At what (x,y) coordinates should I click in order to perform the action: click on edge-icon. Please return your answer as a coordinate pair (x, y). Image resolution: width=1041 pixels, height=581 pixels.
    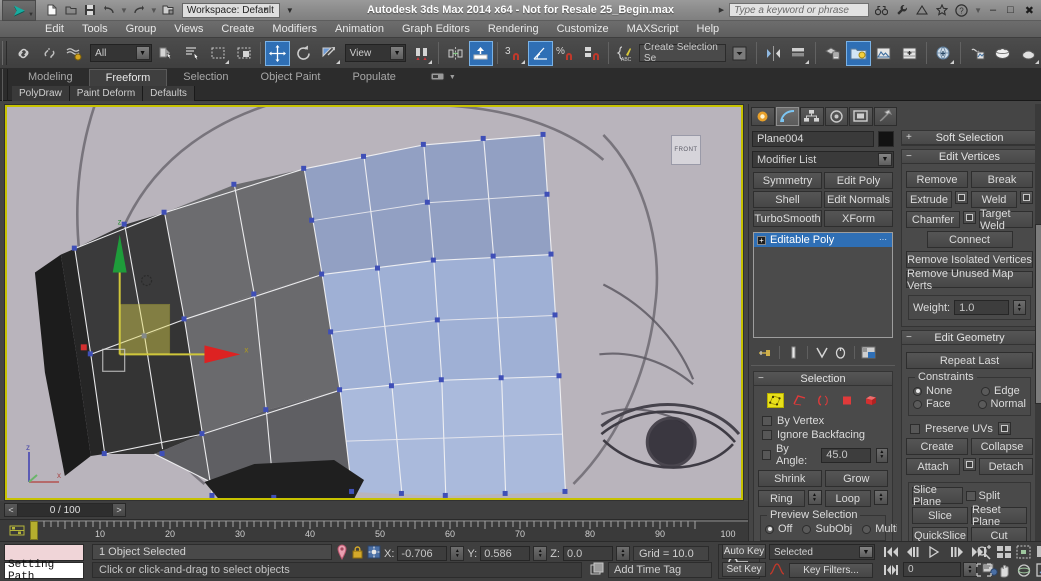
    Looking at the image, I should click on (799, 400).